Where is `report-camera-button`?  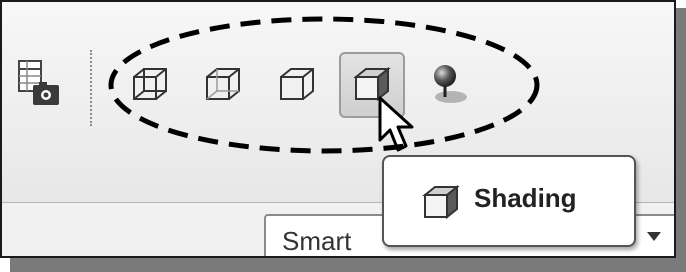
report-camera-button is located at coordinates (40, 85).